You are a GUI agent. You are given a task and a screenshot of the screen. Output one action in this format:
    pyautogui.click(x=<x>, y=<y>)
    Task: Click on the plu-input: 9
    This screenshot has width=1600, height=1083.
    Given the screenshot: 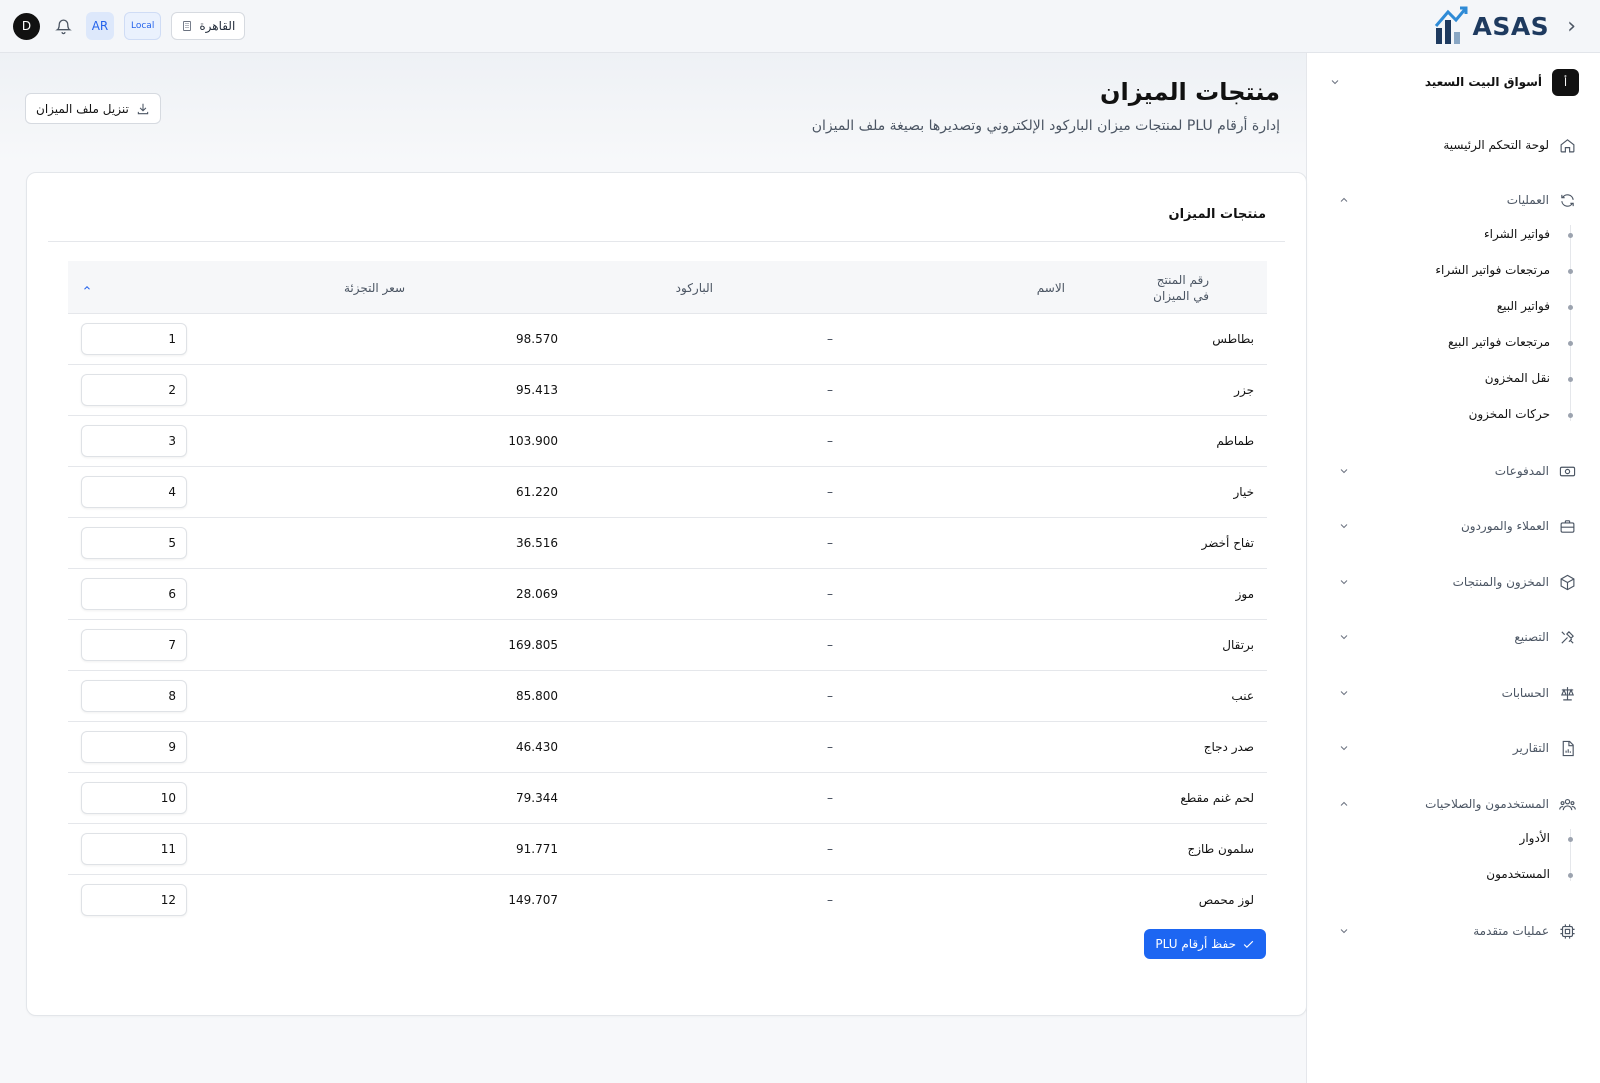 What is the action you would take?
    pyautogui.click(x=134, y=747)
    